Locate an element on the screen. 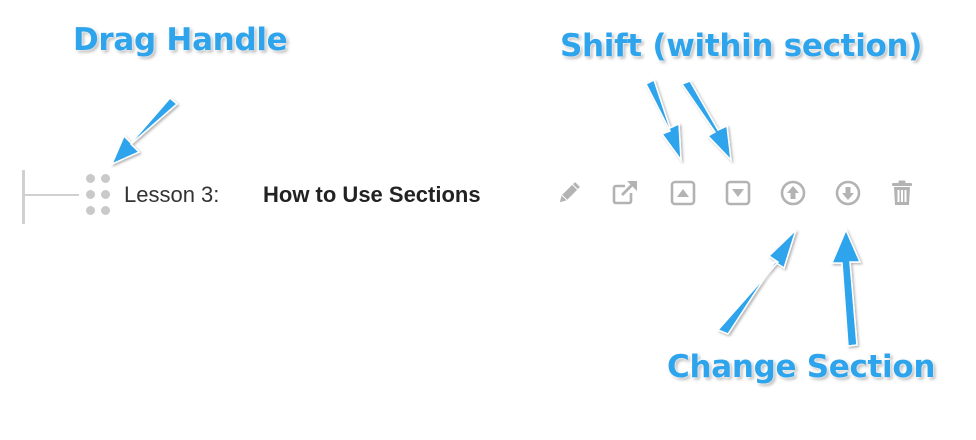 The image size is (976, 440). caret-down-square-icon is located at coordinates (738, 193).